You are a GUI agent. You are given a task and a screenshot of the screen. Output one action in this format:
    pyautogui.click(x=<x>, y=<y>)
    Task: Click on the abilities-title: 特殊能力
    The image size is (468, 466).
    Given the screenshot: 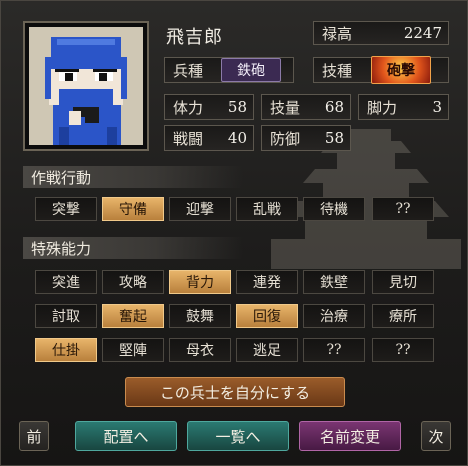 What is the action you would take?
    pyautogui.click(x=133, y=248)
    